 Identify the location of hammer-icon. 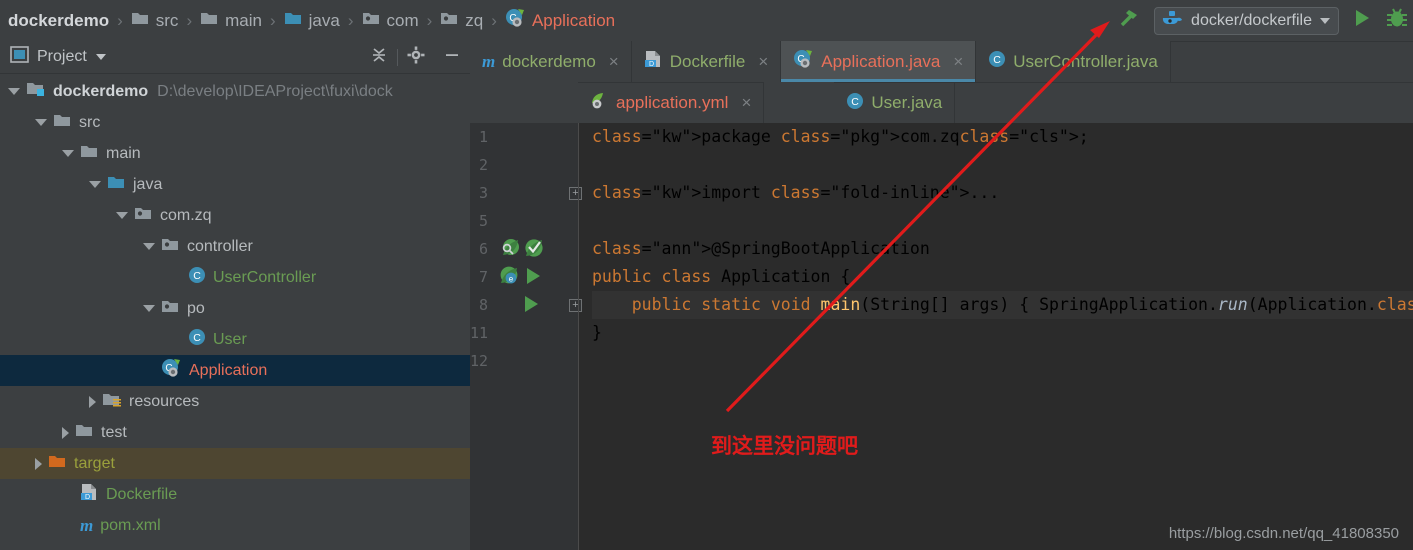
(1131, 20).